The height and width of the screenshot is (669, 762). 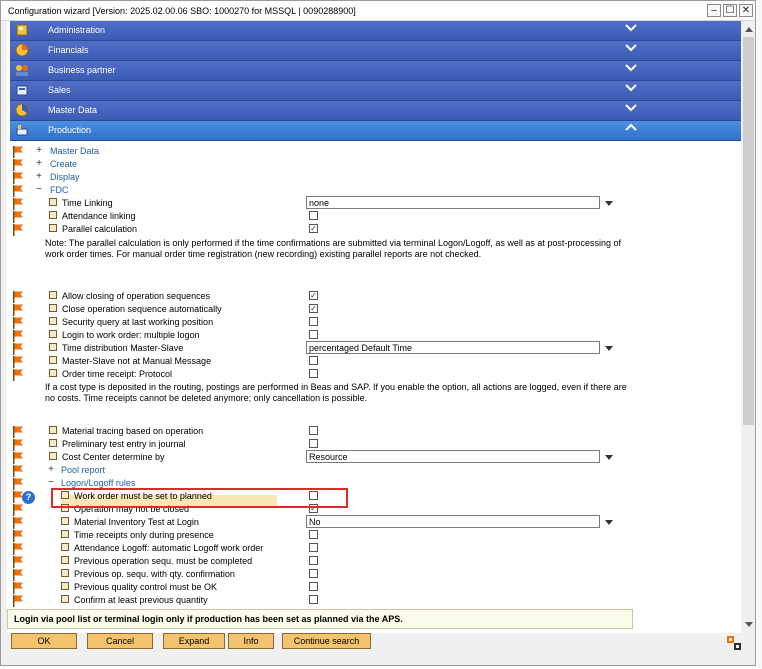 What do you see at coordinates (749, 29) in the screenshot?
I see `scroll-up-icon` at bounding box center [749, 29].